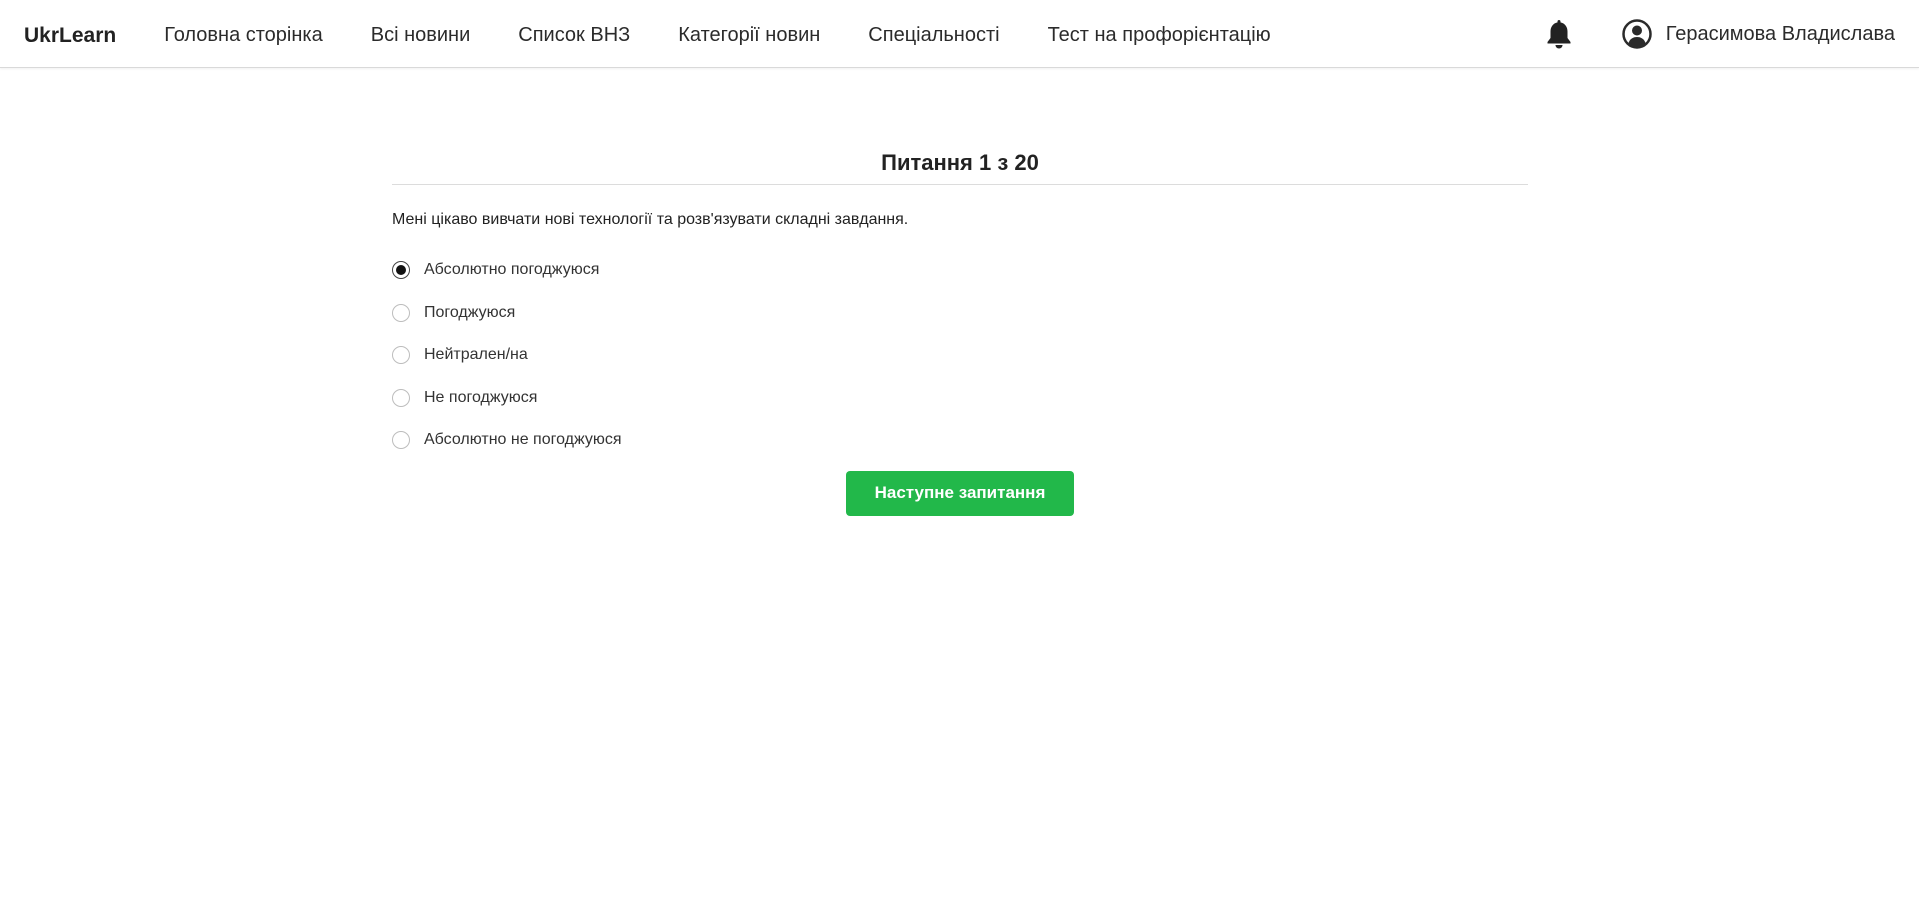  What do you see at coordinates (70, 36) in the screenshot?
I see `brand-logo-link: UkrLearn` at bounding box center [70, 36].